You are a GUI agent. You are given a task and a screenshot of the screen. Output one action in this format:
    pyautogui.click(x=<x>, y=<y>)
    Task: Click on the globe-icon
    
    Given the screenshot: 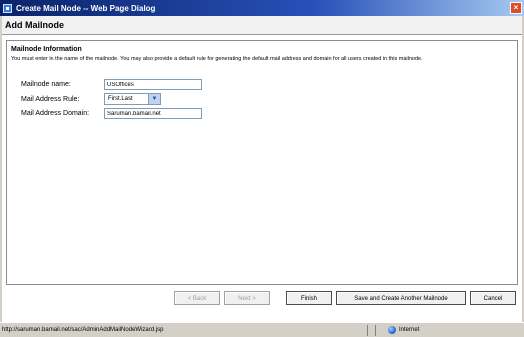 What is the action you would take?
    pyautogui.click(x=392, y=330)
    